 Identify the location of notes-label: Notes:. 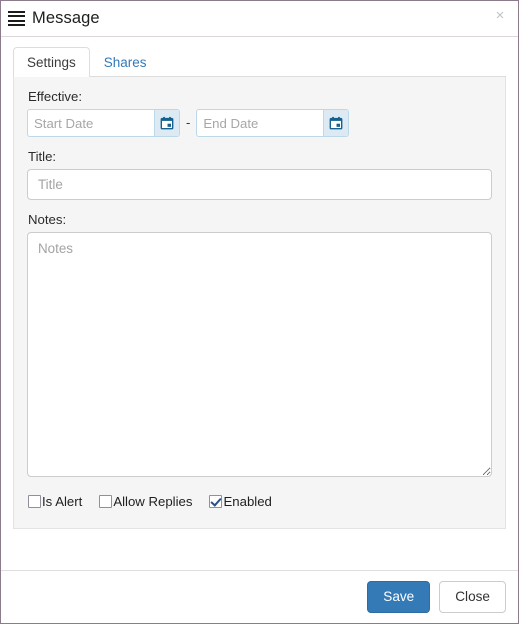
(47, 219).